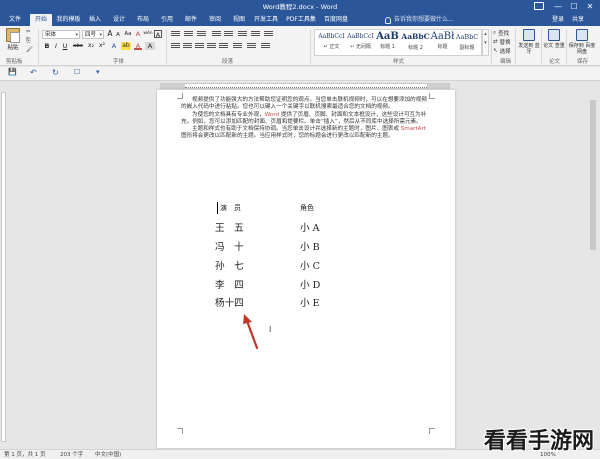 Image resolution: width=600 pixels, height=459 pixels. Describe the element at coordinates (582, 42) in the screenshot. I see `save-to-baidu-button: 保存到 百度网盘` at that location.